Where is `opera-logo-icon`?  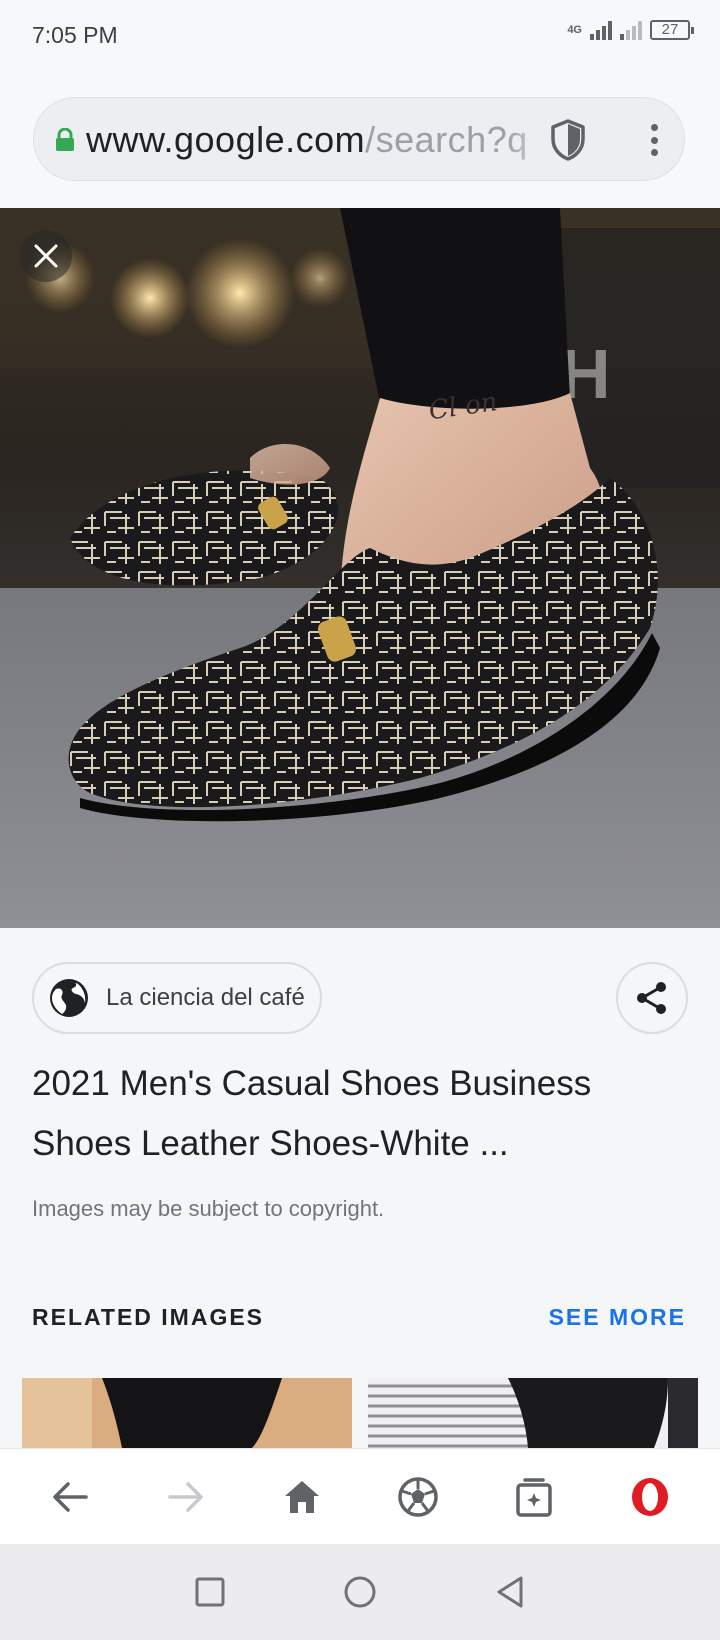
opera-logo-icon is located at coordinates (650, 1496).